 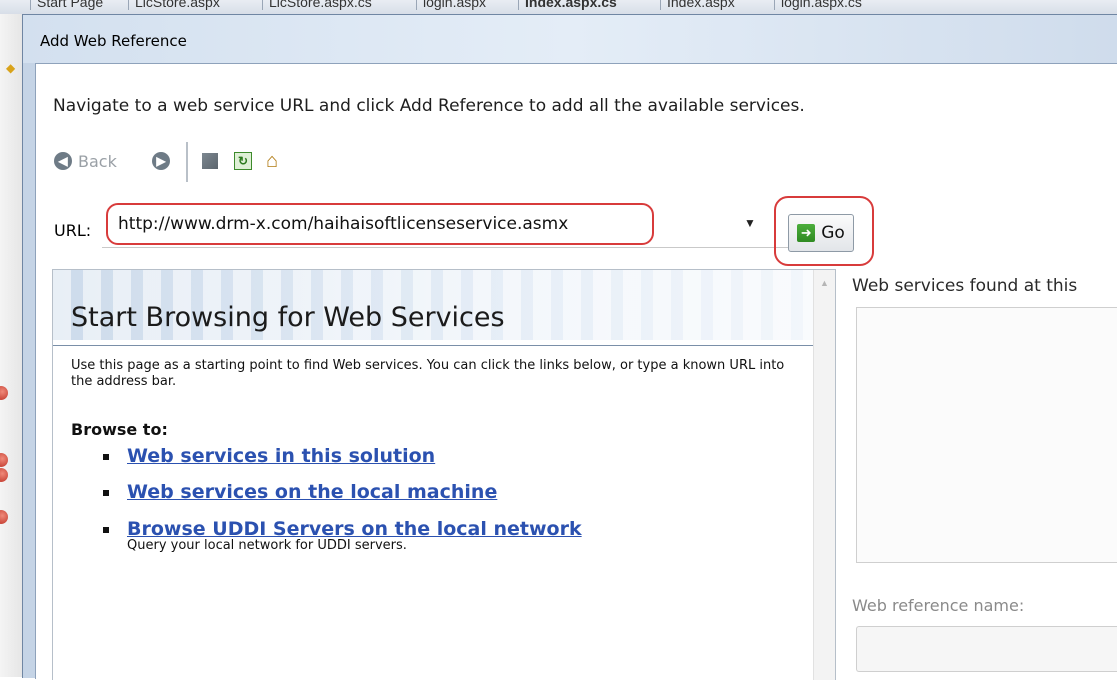 What do you see at coordinates (119, 429) in the screenshot?
I see `browse-to-heading: Browse to:` at bounding box center [119, 429].